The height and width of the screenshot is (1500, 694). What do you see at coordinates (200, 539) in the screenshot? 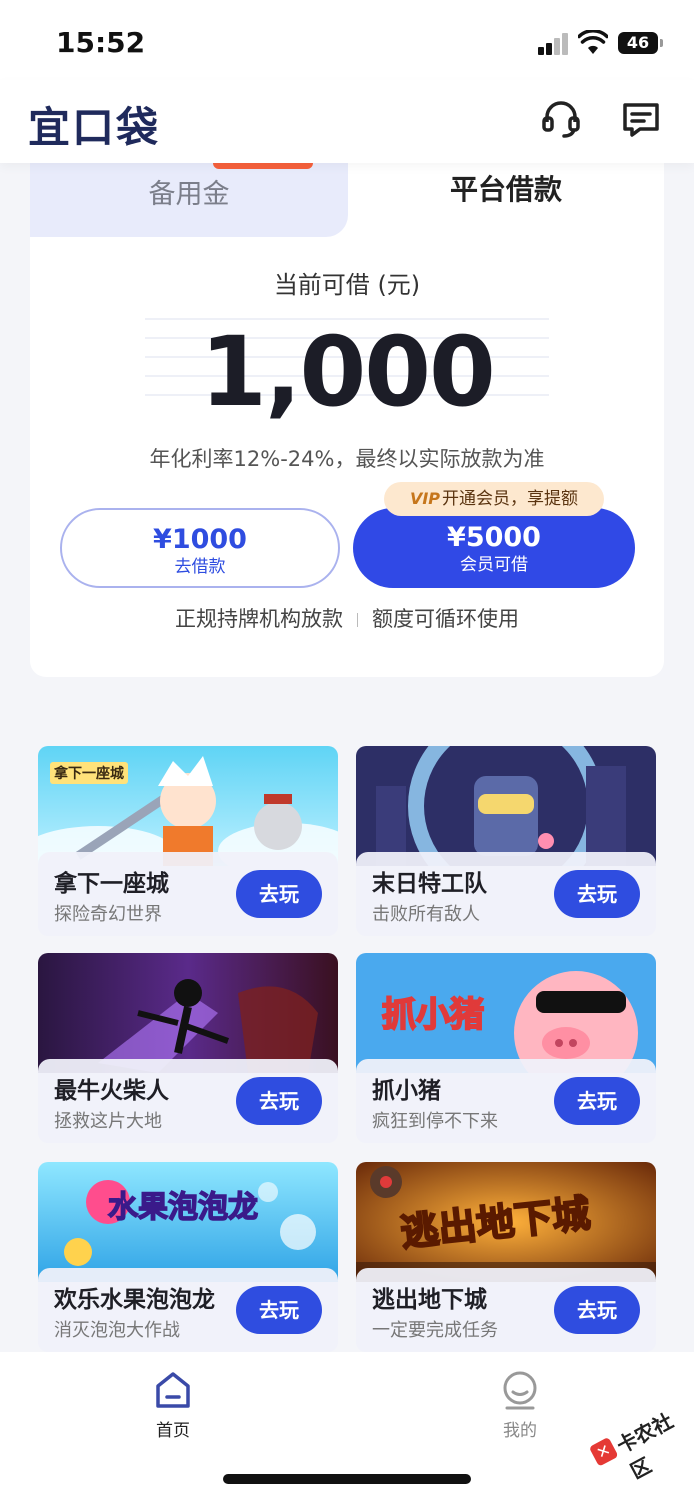
I see `borrow-amount: ¥1000` at bounding box center [200, 539].